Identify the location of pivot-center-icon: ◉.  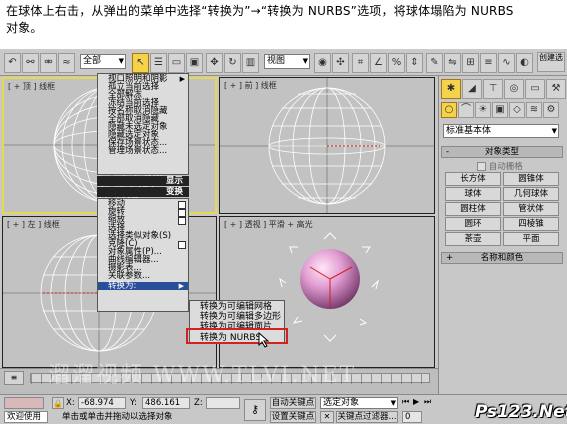
(322, 63).